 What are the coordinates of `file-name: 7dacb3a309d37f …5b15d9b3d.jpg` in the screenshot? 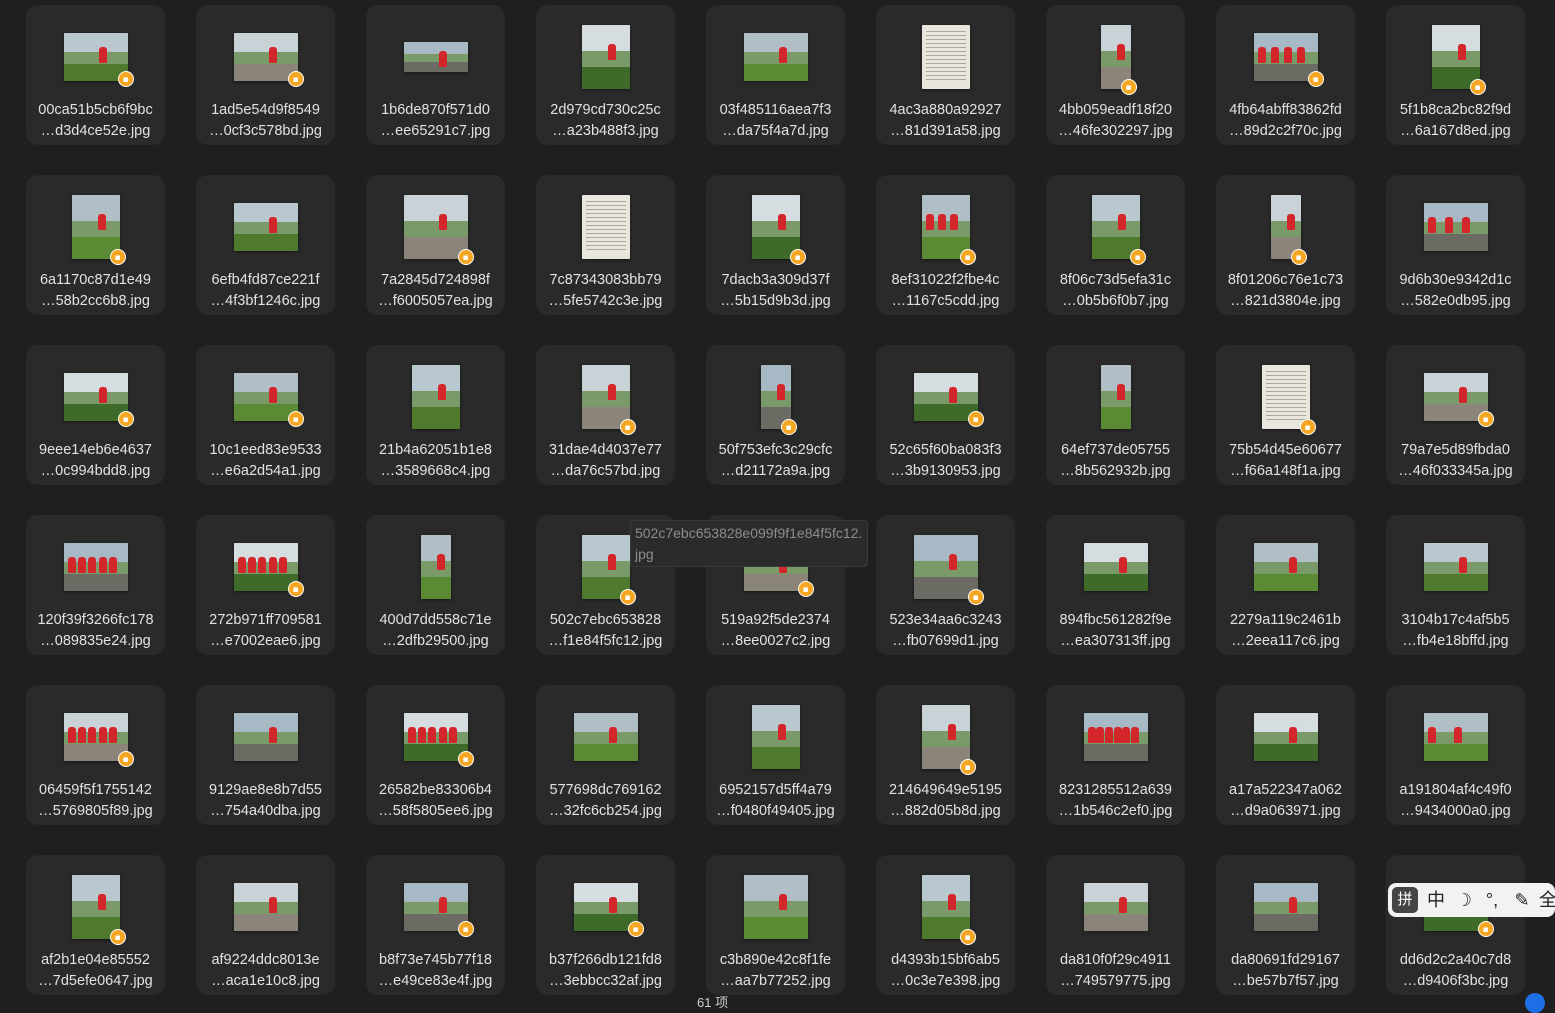 It's located at (775, 291).